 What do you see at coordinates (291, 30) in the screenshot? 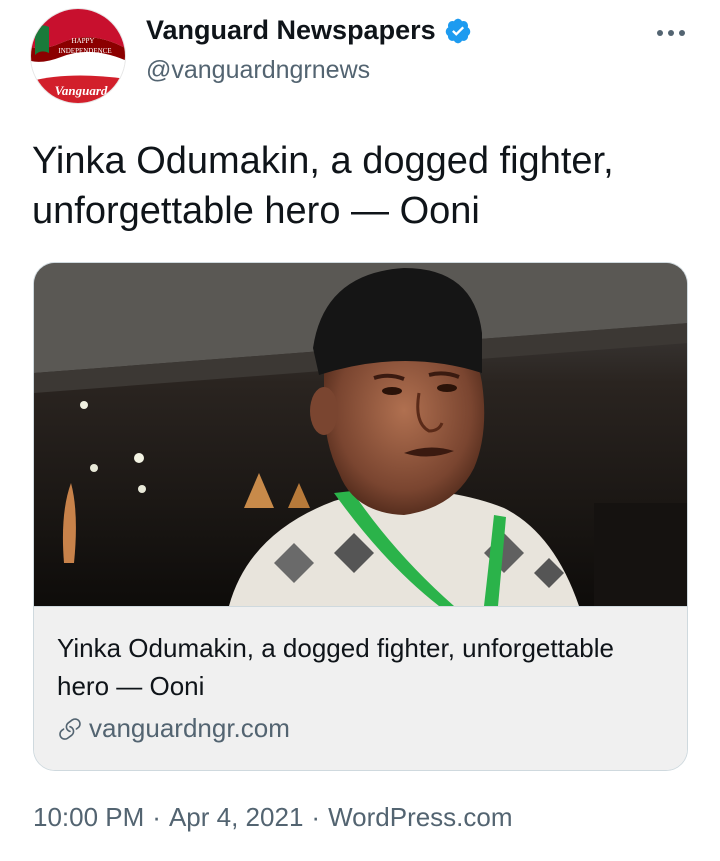
I see `author-name: Vanguard Newspapers` at bounding box center [291, 30].